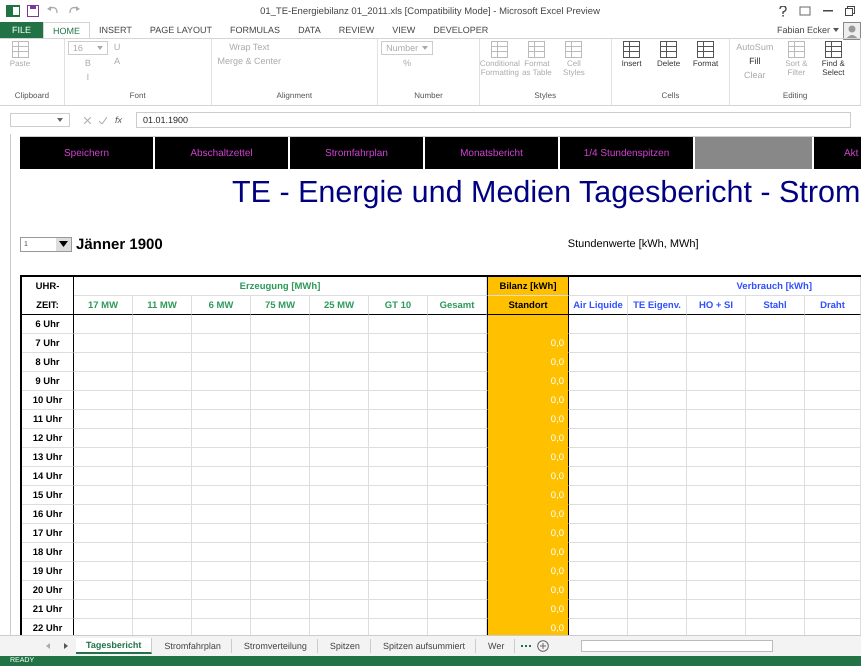 This screenshot has height=666, width=861. I want to click on ribbon-tab: FORMULAS, so click(255, 30).